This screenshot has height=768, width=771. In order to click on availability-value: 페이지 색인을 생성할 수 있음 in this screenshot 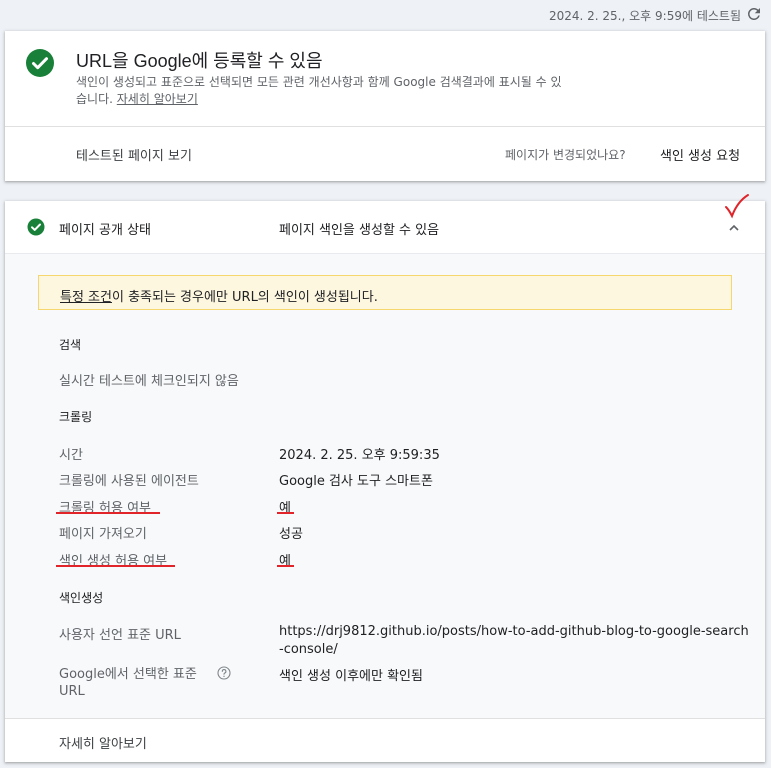, I will do `click(359, 230)`.